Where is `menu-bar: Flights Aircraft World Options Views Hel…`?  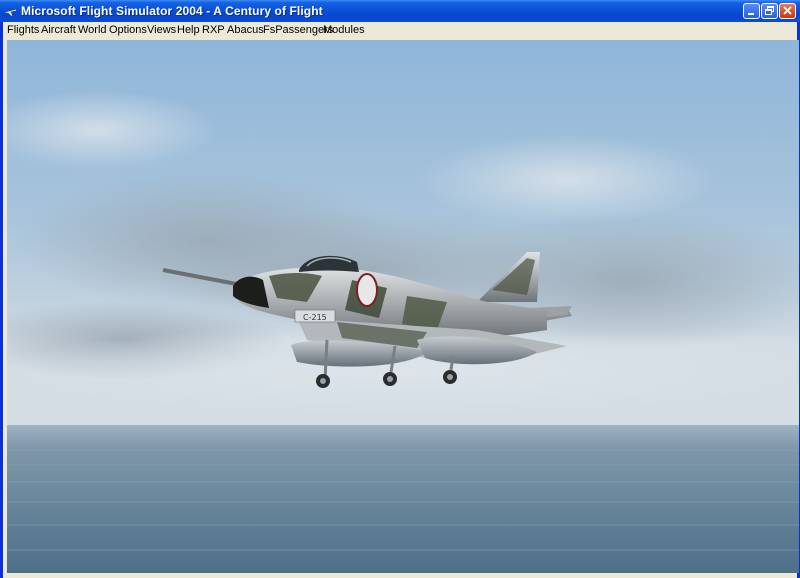 menu-bar: Flights Aircraft World Options Views Hel… is located at coordinates (400, 30).